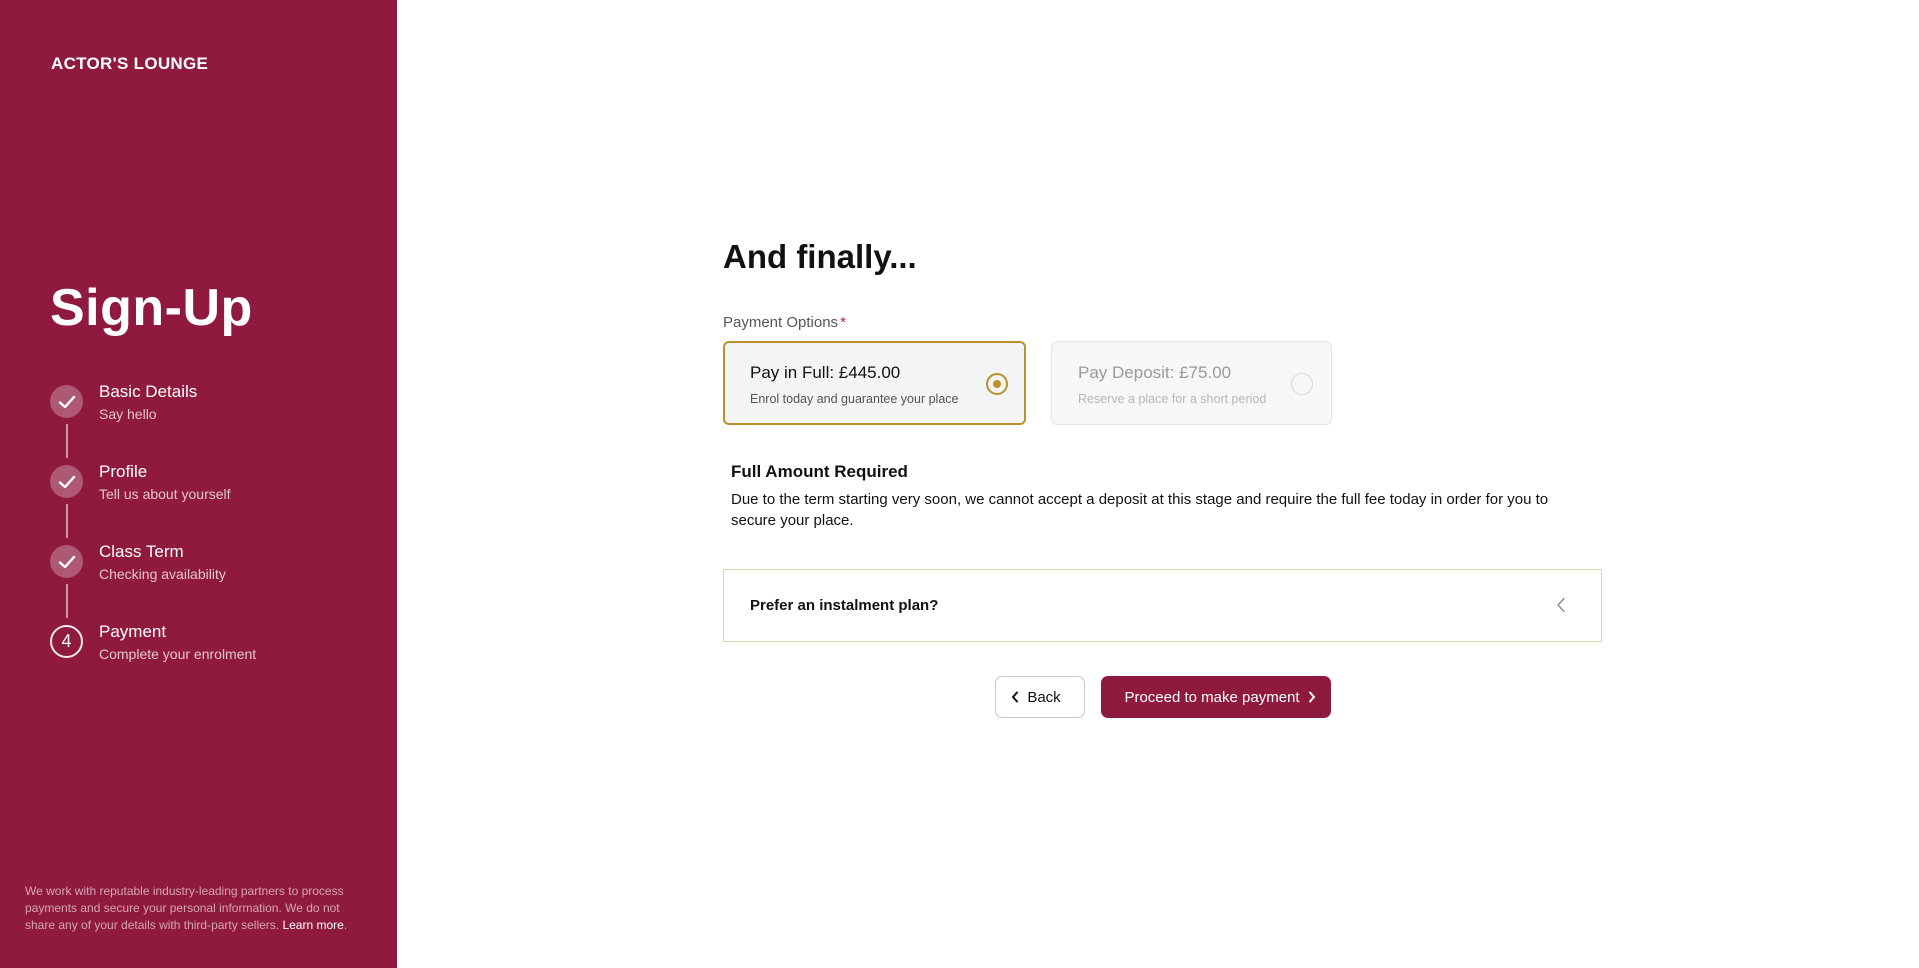  What do you see at coordinates (854, 399) in the screenshot?
I see `option-subtitle: Enrol today and guarantee your place` at bounding box center [854, 399].